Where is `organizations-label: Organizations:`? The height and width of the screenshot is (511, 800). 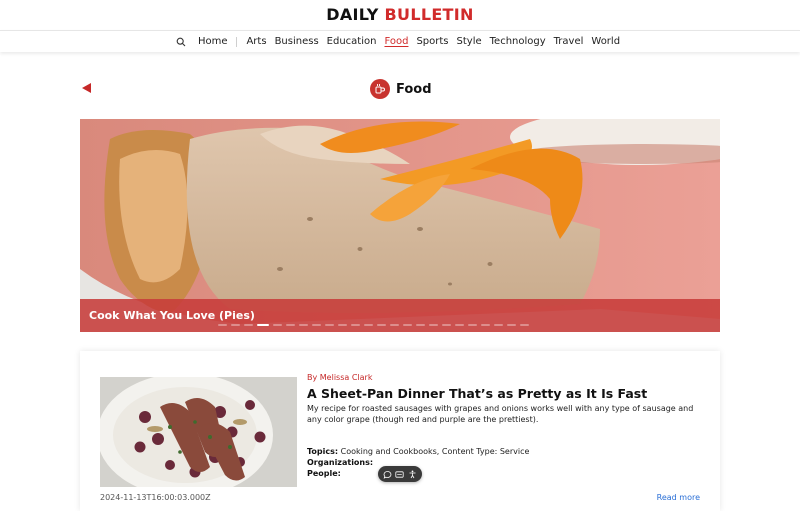 organizations-label: Organizations: is located at coordinates (340, 462).